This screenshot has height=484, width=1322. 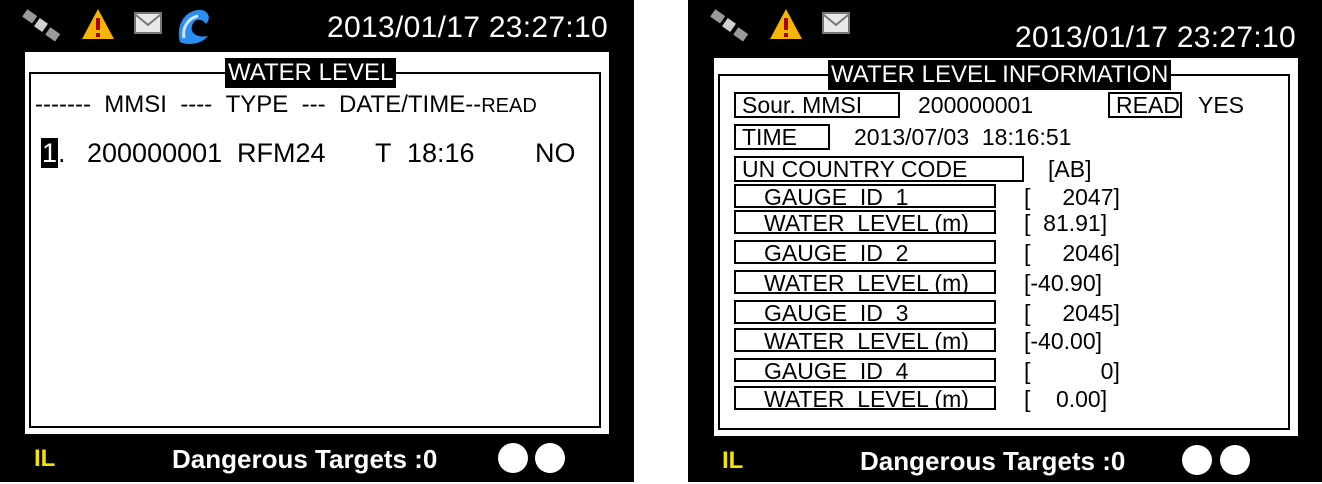 What do you see at coordinates (1221, 105) in the screenshot?
I see `read-value: YES` at bounding box center [1221, 105].